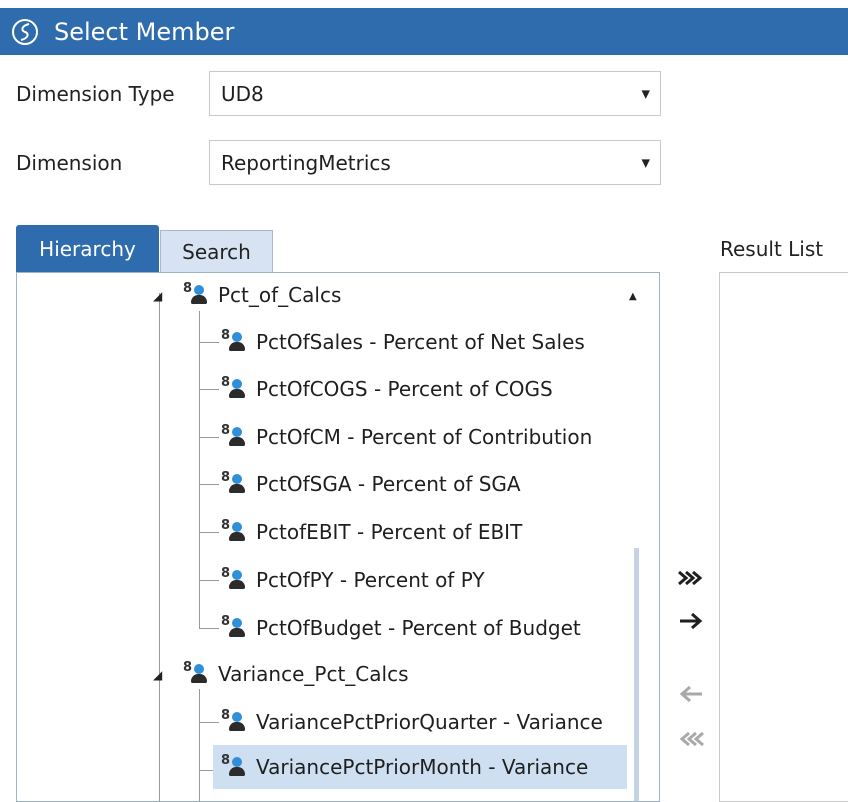 This screenshot has width=848, height=802. I want to click on tree-node: 8 PctofEBIT - Percent of EBIT, so click(371, 532).